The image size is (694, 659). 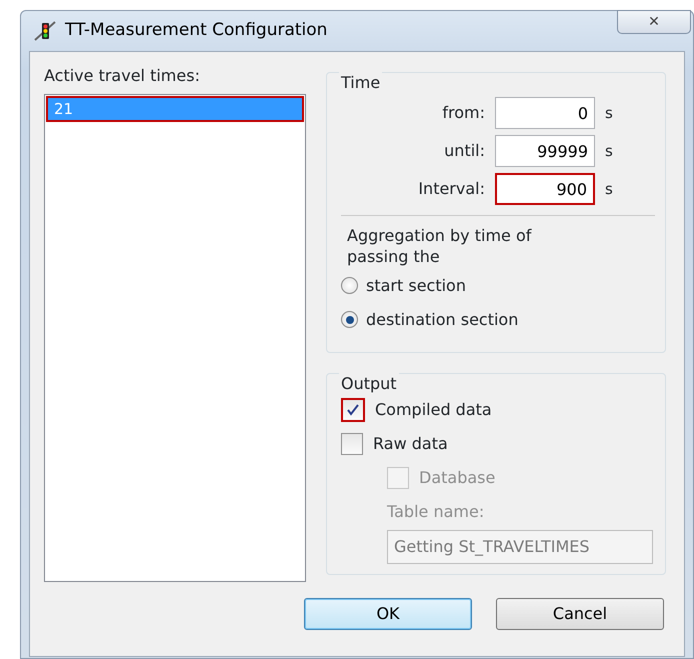 What do you see at coordinates (440, 247) in the screenshot?
I see `aggregation-label: Aggregation by time of passing the` at bounding box center [440, 247].